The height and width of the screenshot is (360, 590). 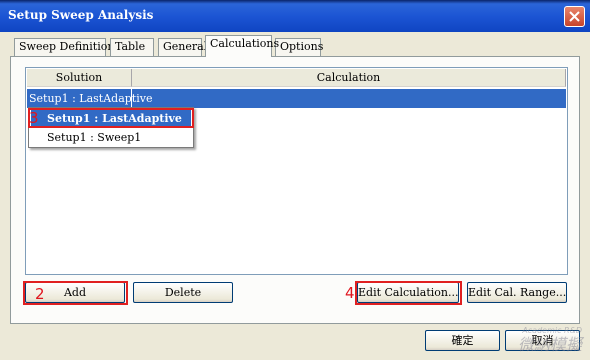 I want to click on table-row: Setup1 : LastAdaptive, so click(x=296, y=98).